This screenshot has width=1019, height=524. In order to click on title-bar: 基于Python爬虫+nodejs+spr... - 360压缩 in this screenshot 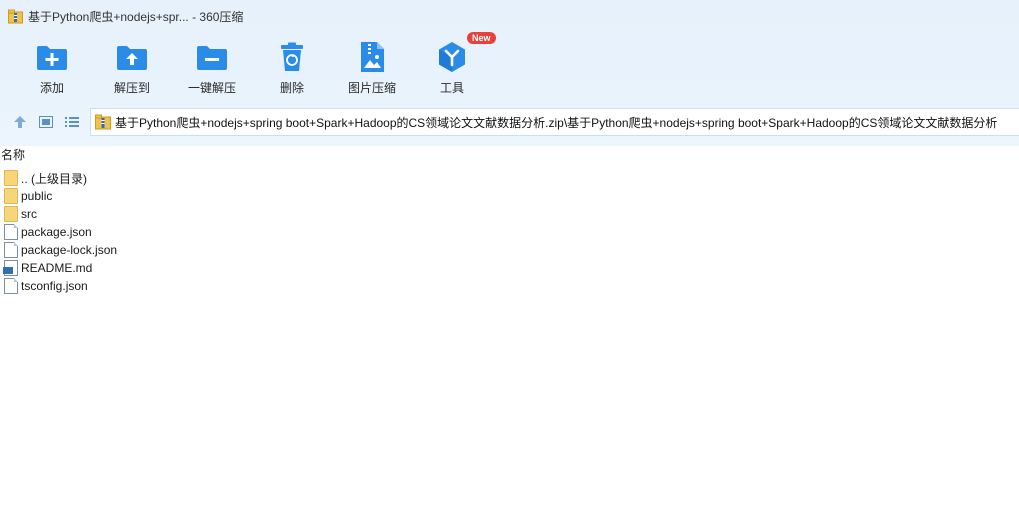, I will do `click(509, 16)`.